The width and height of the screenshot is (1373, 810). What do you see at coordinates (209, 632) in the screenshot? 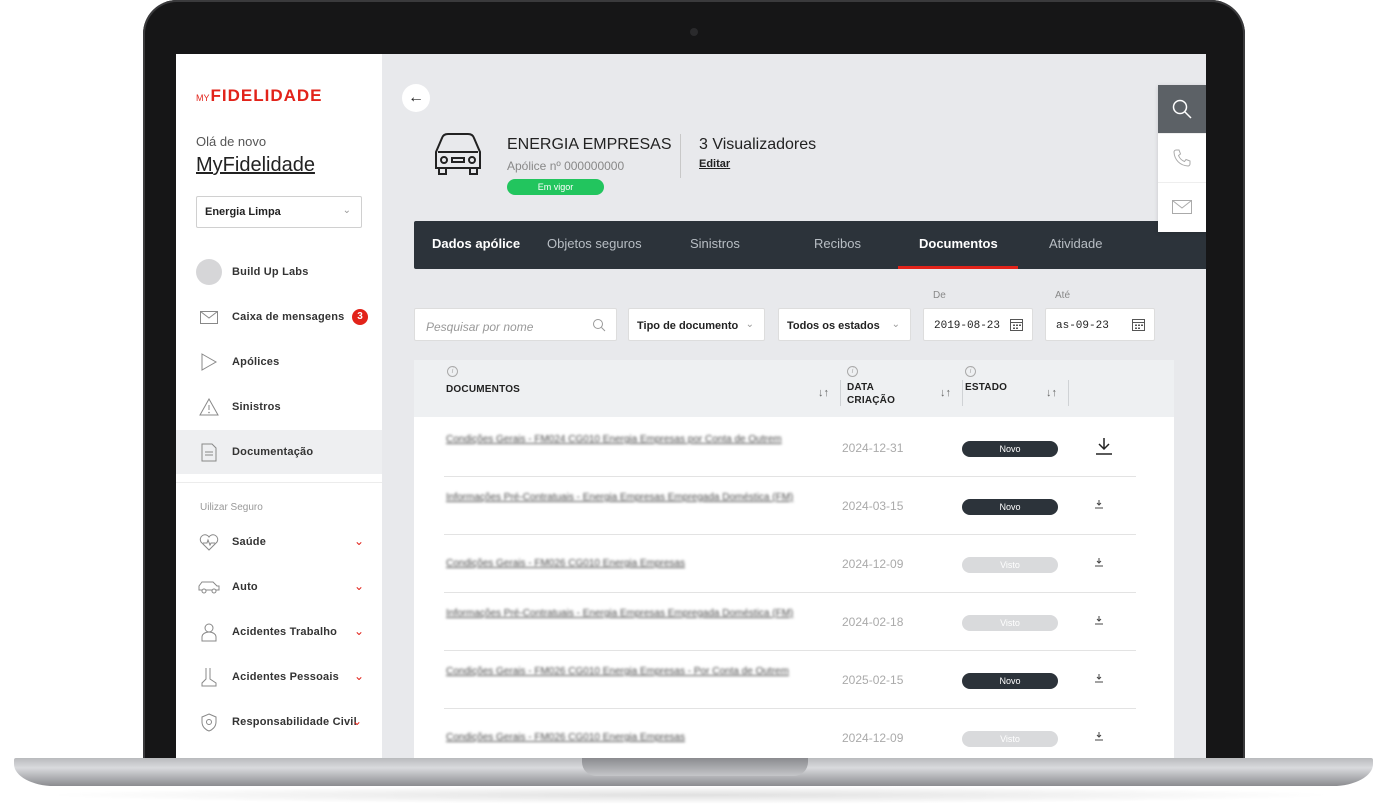
I see `worker-icon` at bounding box center [209, 632].